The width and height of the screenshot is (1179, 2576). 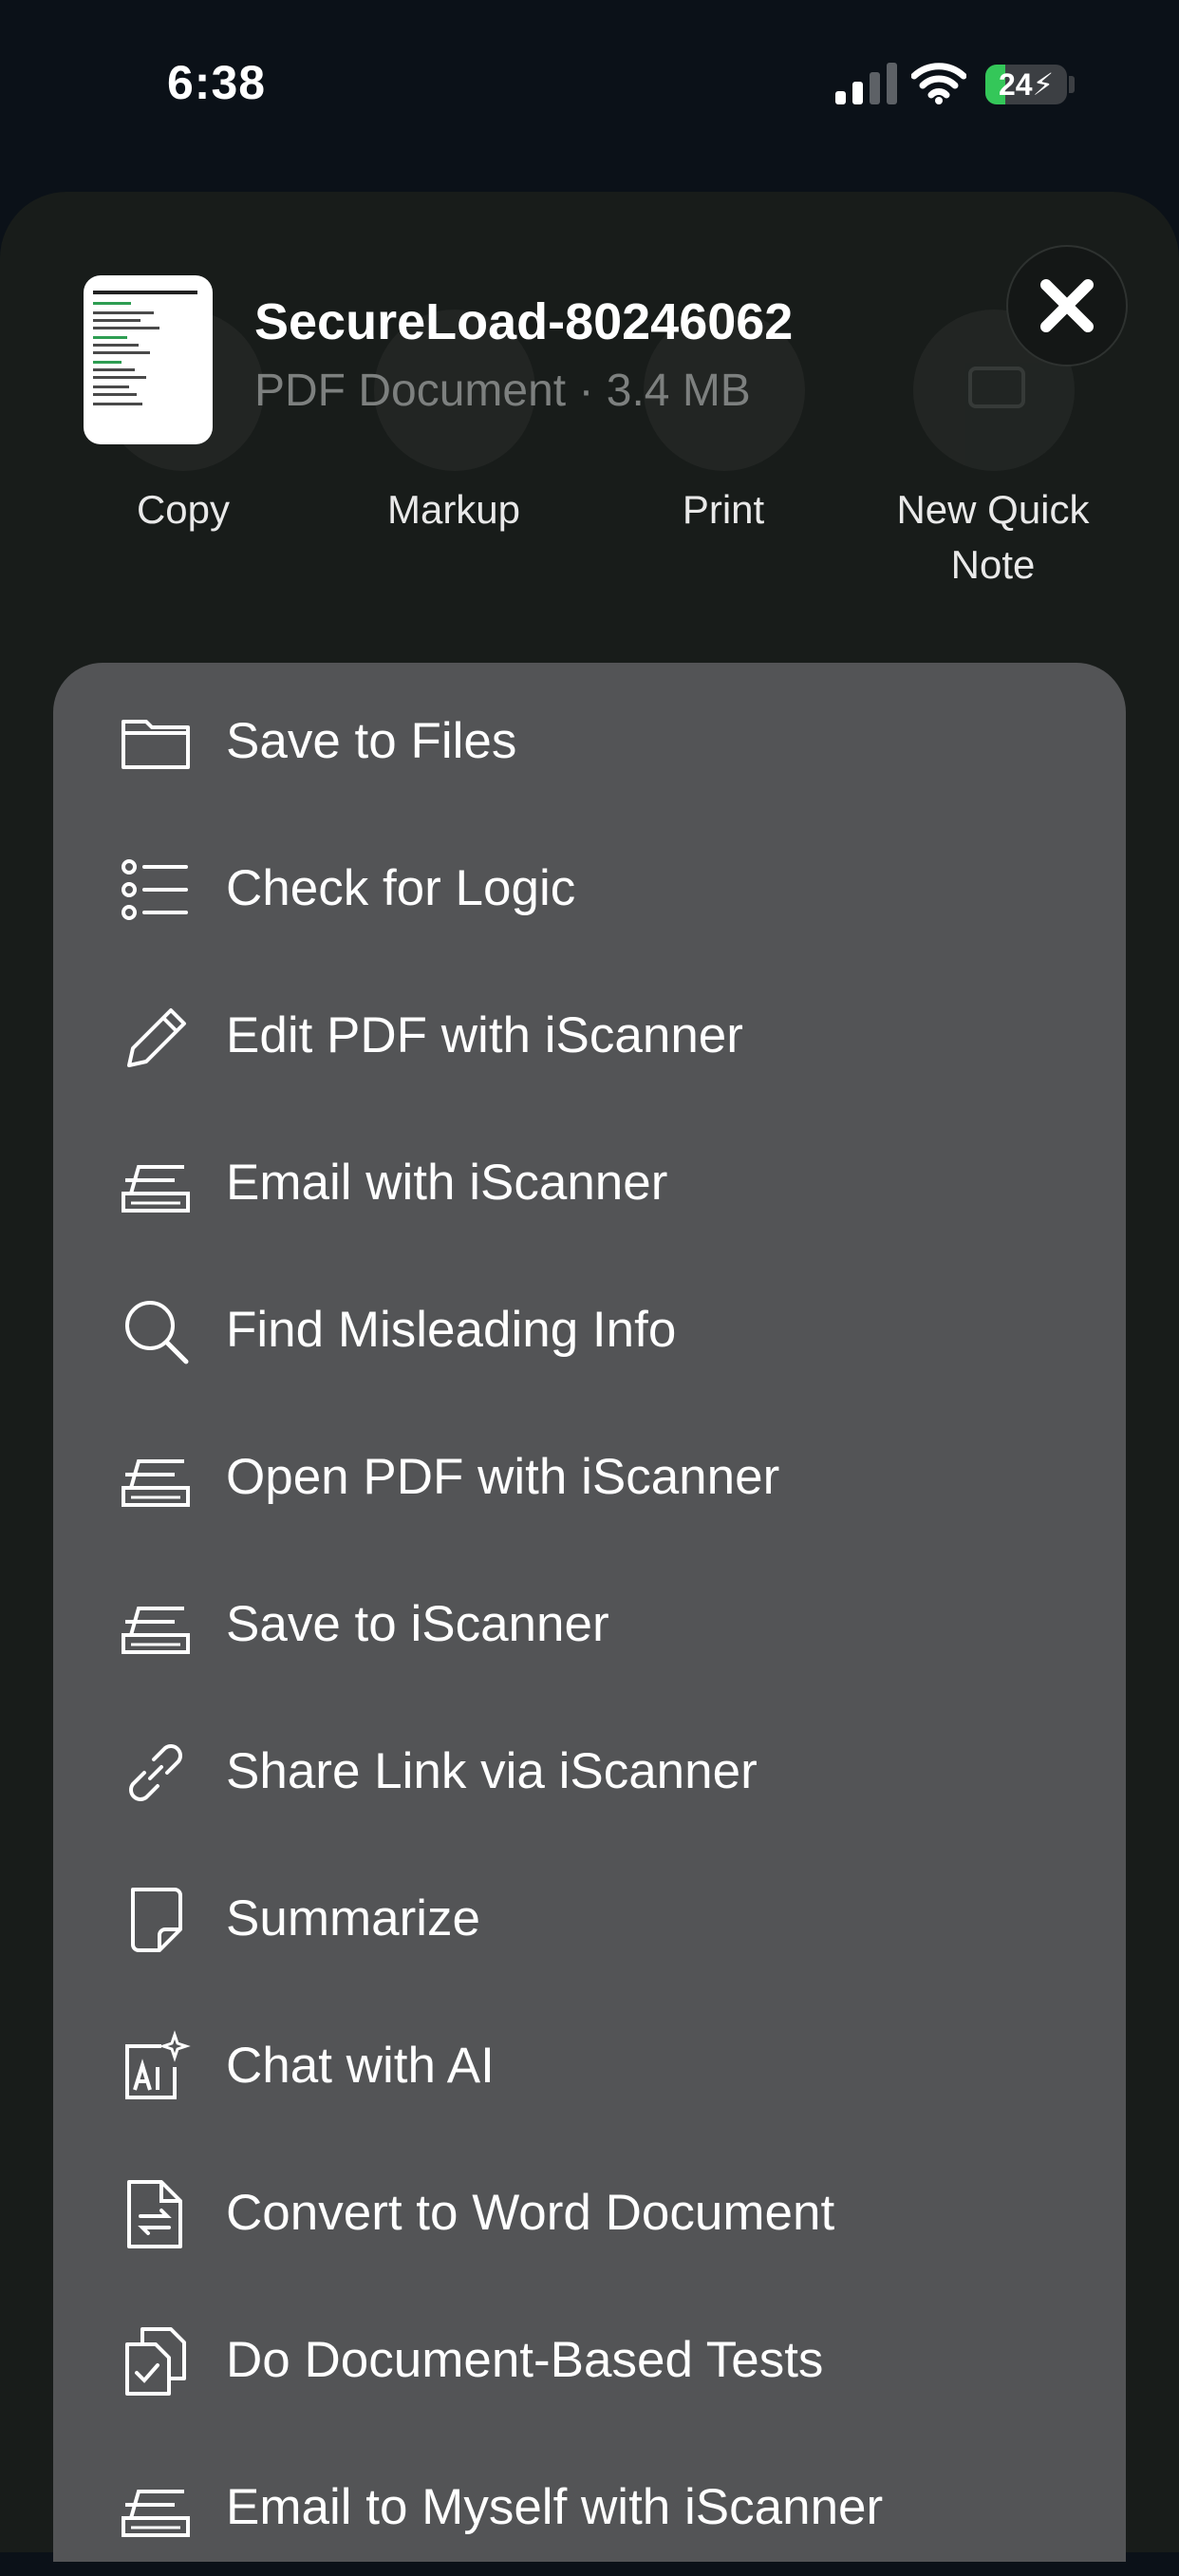 What do you see at coordinates (492, 1771) in the screenshot?
I see `menu-item-label: Share Link via iScanner` at bounding box center [492, 1771].